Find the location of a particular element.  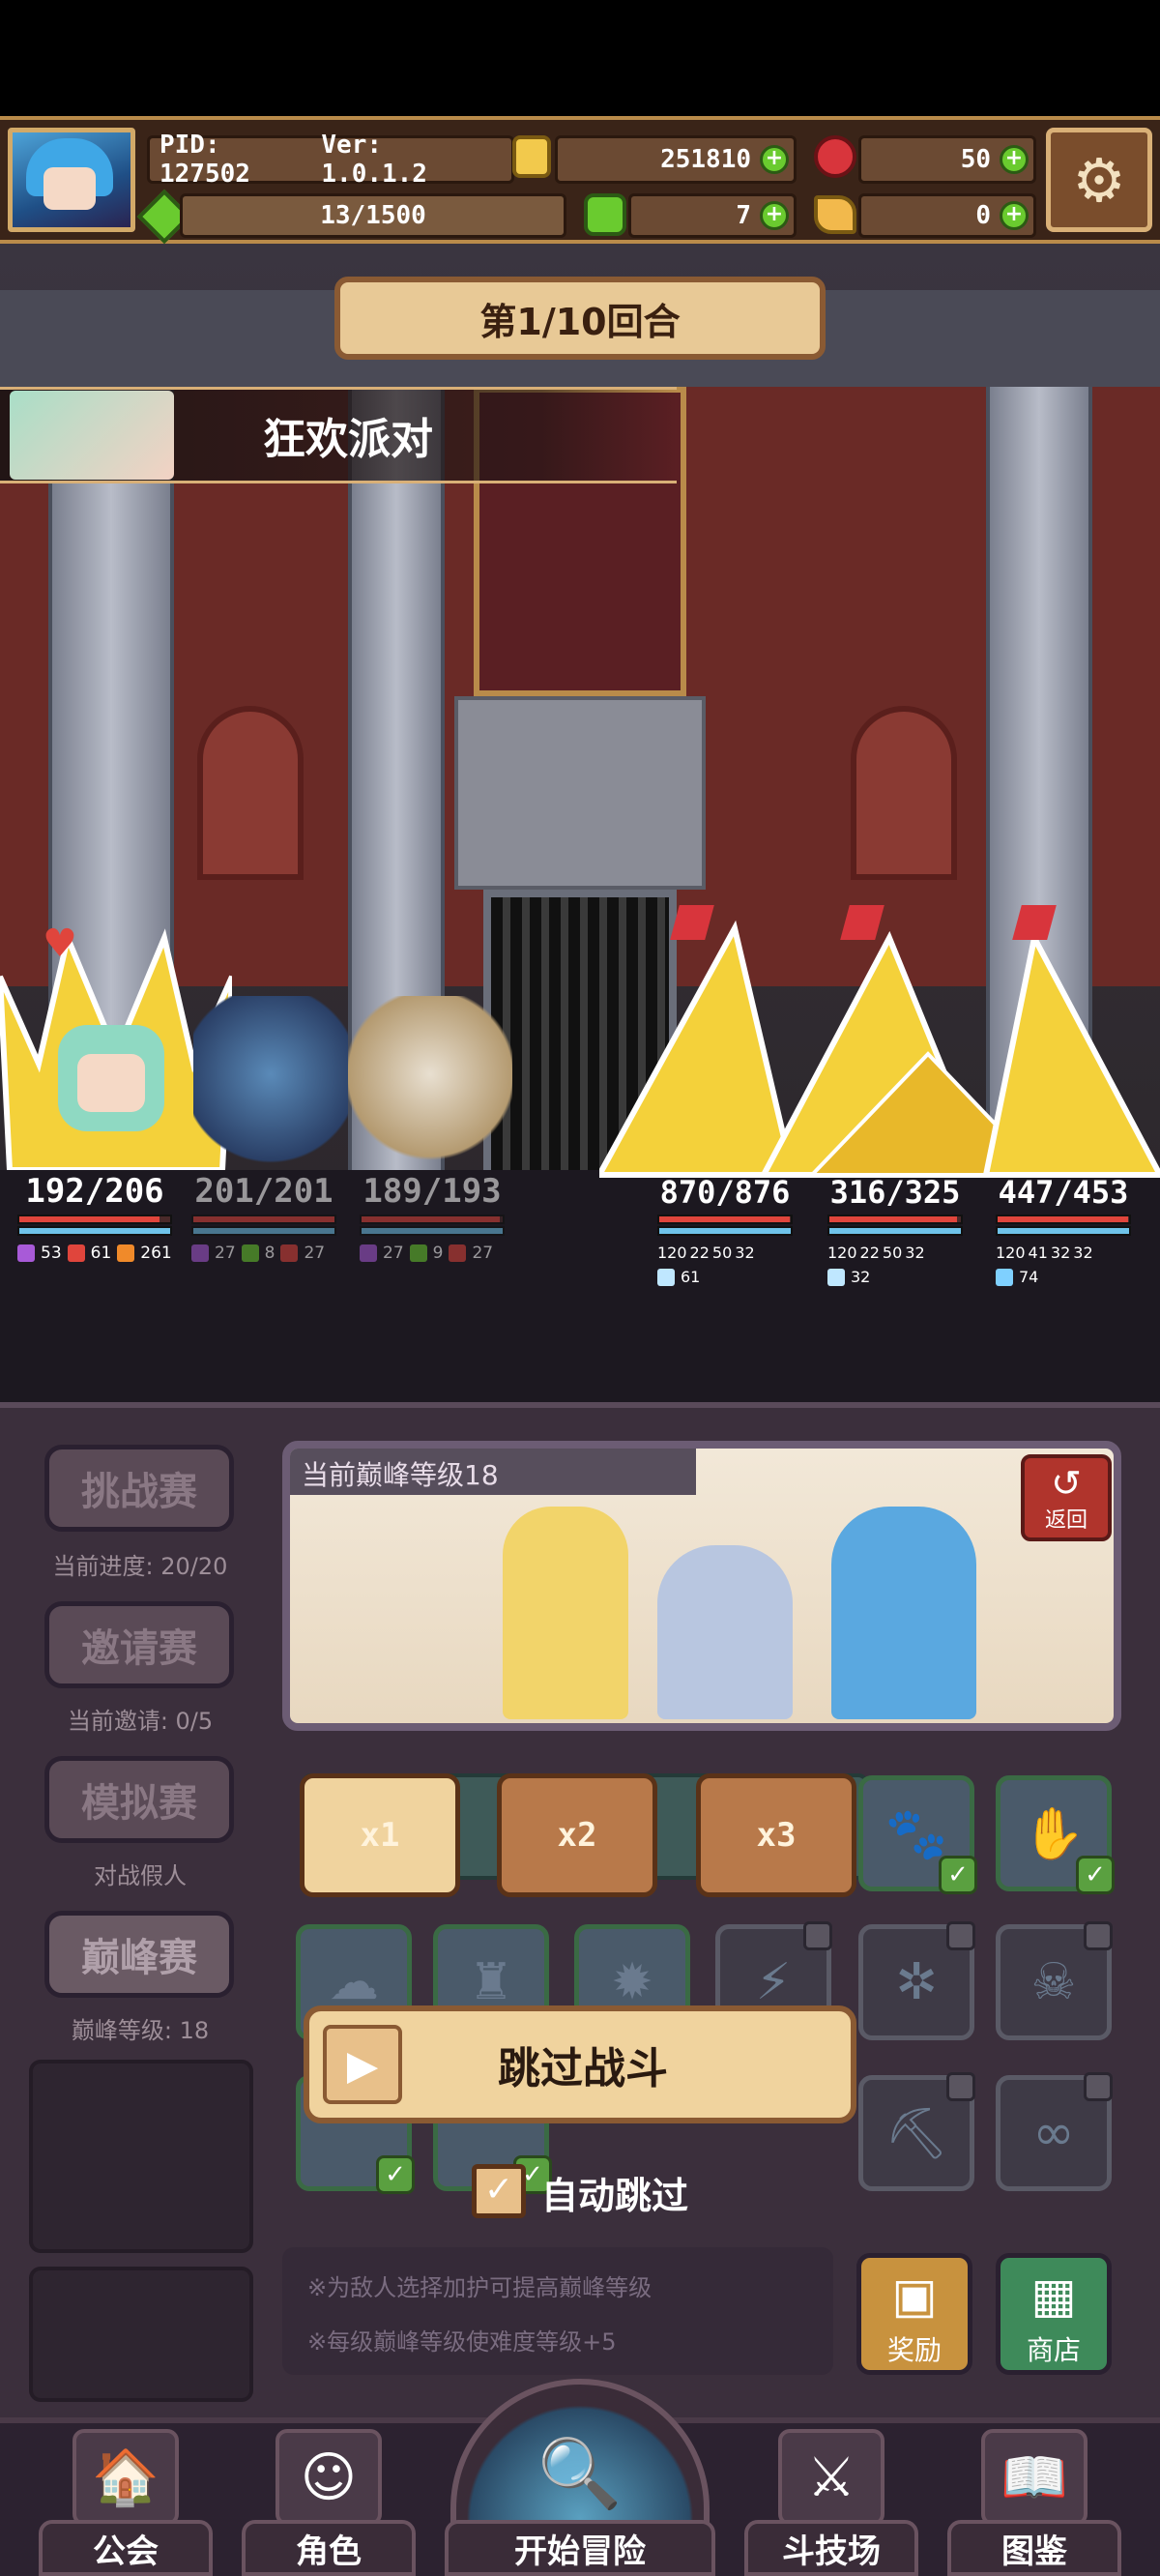

ally-3-mana-bar is located at coordinates (433, 1231).